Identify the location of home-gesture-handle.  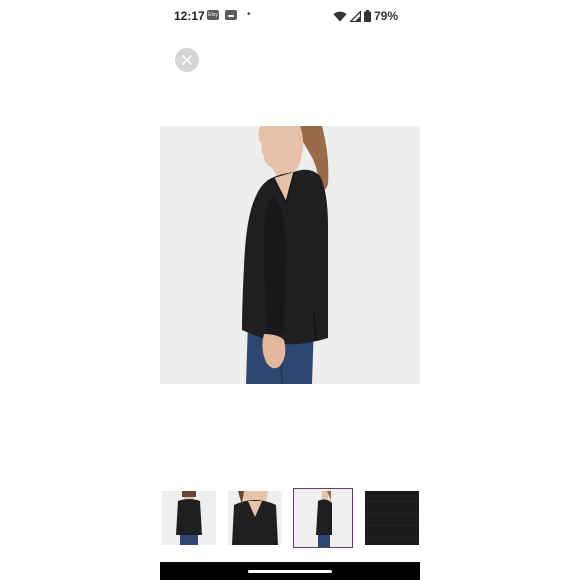
(290, 571).